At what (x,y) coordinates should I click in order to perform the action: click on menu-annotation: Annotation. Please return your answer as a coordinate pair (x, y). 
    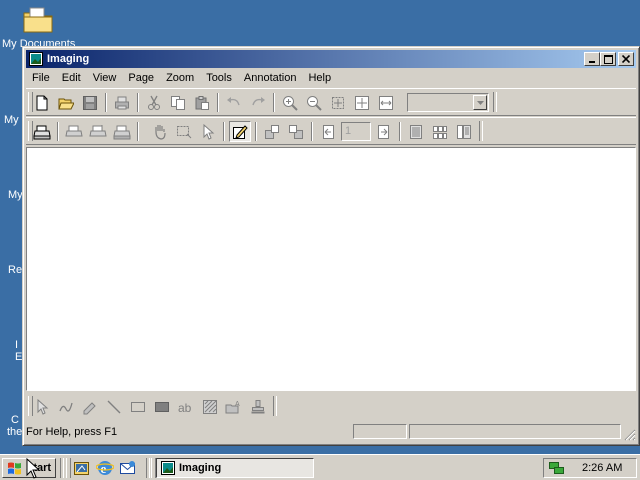
    Looking at the image, I should click on (270, 78).